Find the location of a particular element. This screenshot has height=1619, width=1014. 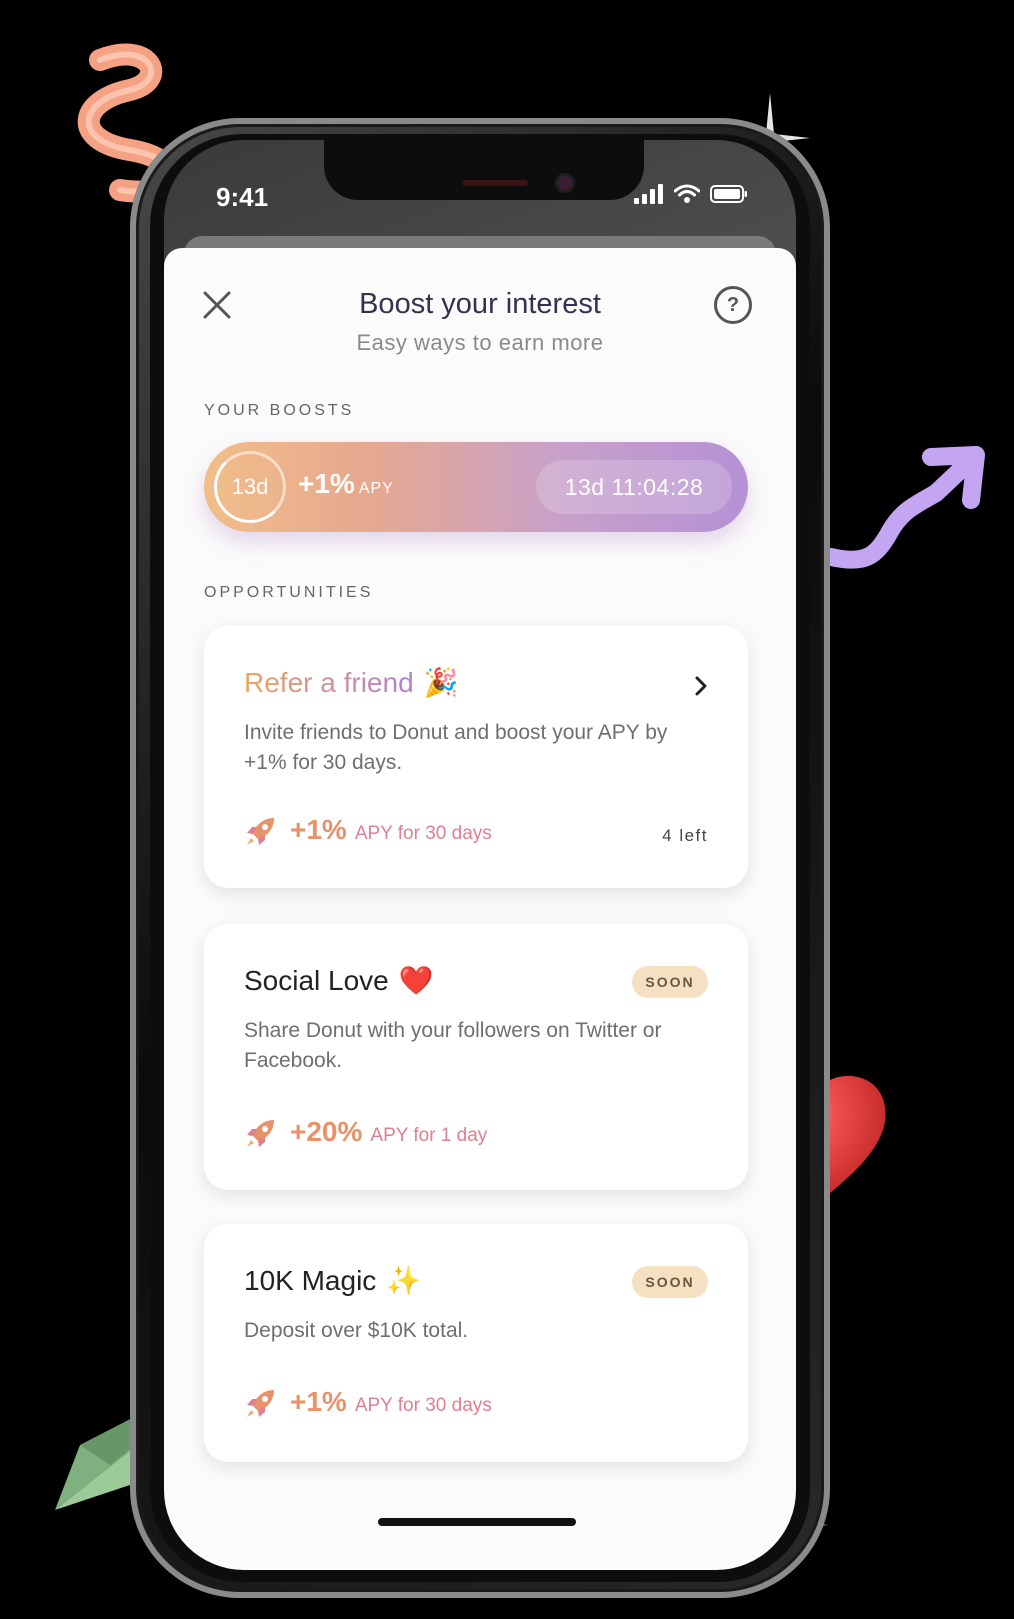

boost-timer: 13d 11:04:28 is located at coordinates (634, 487).